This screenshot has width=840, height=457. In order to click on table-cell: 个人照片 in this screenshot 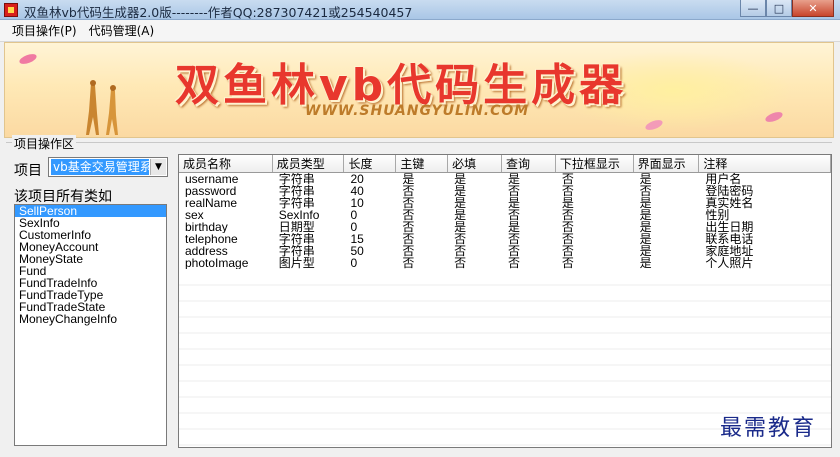, I will do `click(765, 263)`.